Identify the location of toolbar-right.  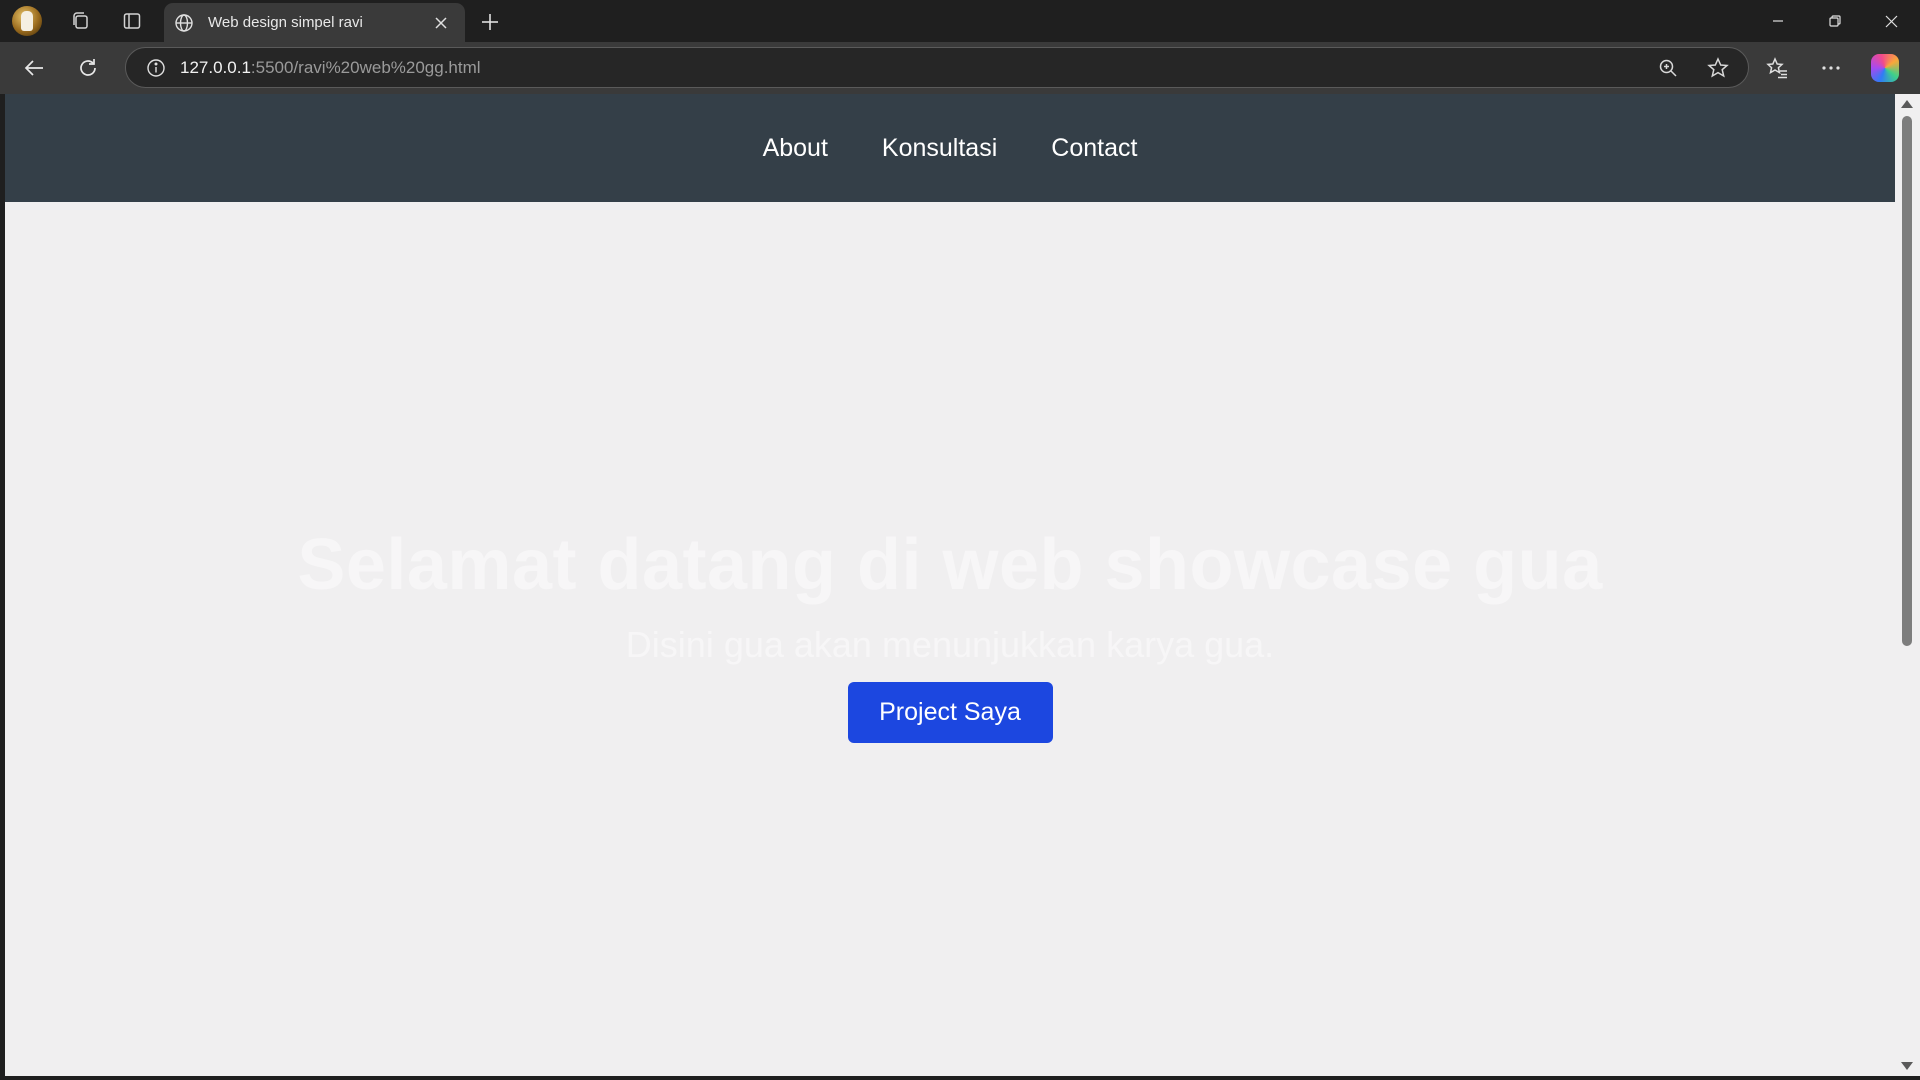
(1835, 68).